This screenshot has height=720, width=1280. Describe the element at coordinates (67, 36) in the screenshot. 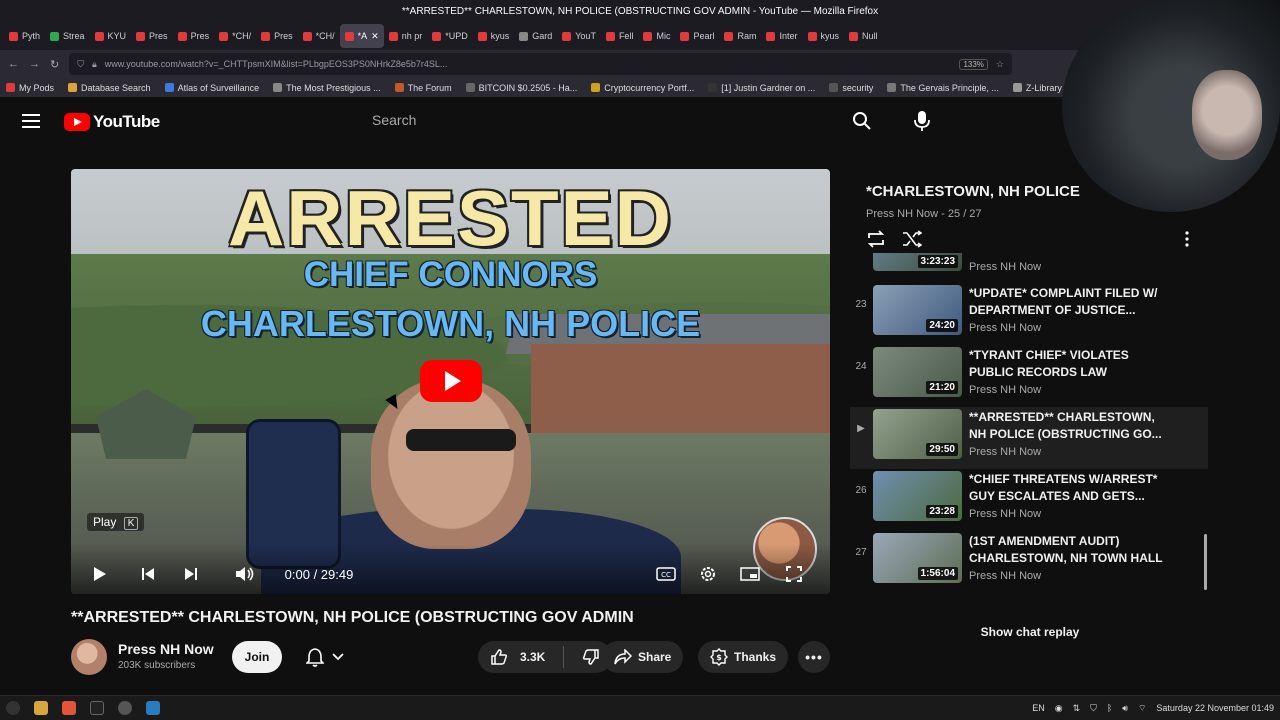

I see `browser-tab: Strea` at that location.